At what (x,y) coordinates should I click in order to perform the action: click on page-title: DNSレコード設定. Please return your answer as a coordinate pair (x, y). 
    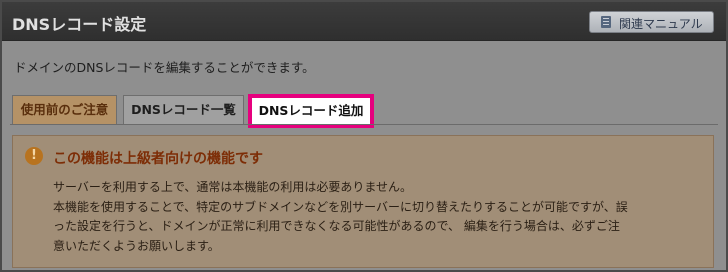
    Looking at the image, I should click on (79, 24).